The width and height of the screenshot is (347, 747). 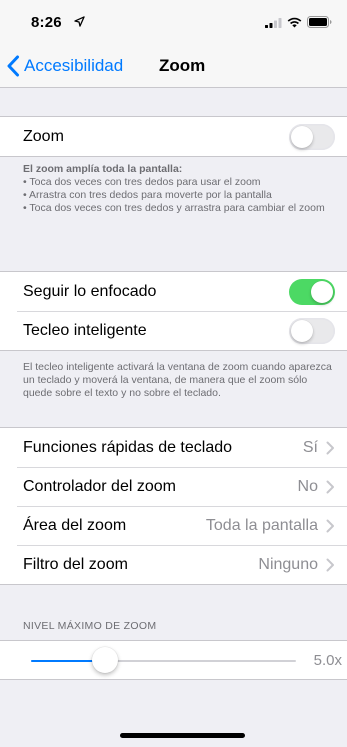 What do you see at coordinates (46, 22) in the screenshot?
I see `status-time: 8:26` at bounding box center [46, 22].